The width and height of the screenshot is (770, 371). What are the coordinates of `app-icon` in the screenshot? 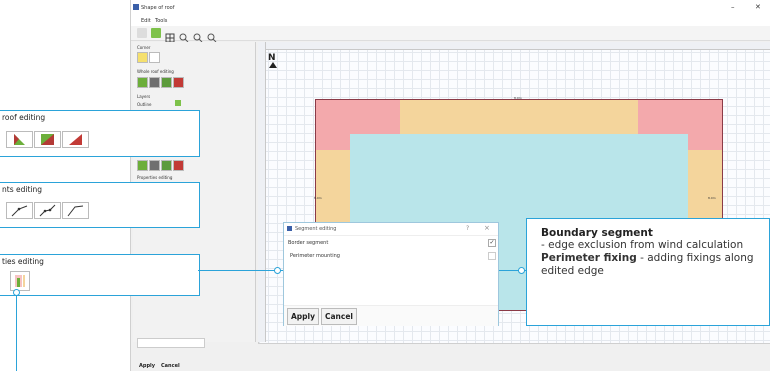 It's located at (136, 7).